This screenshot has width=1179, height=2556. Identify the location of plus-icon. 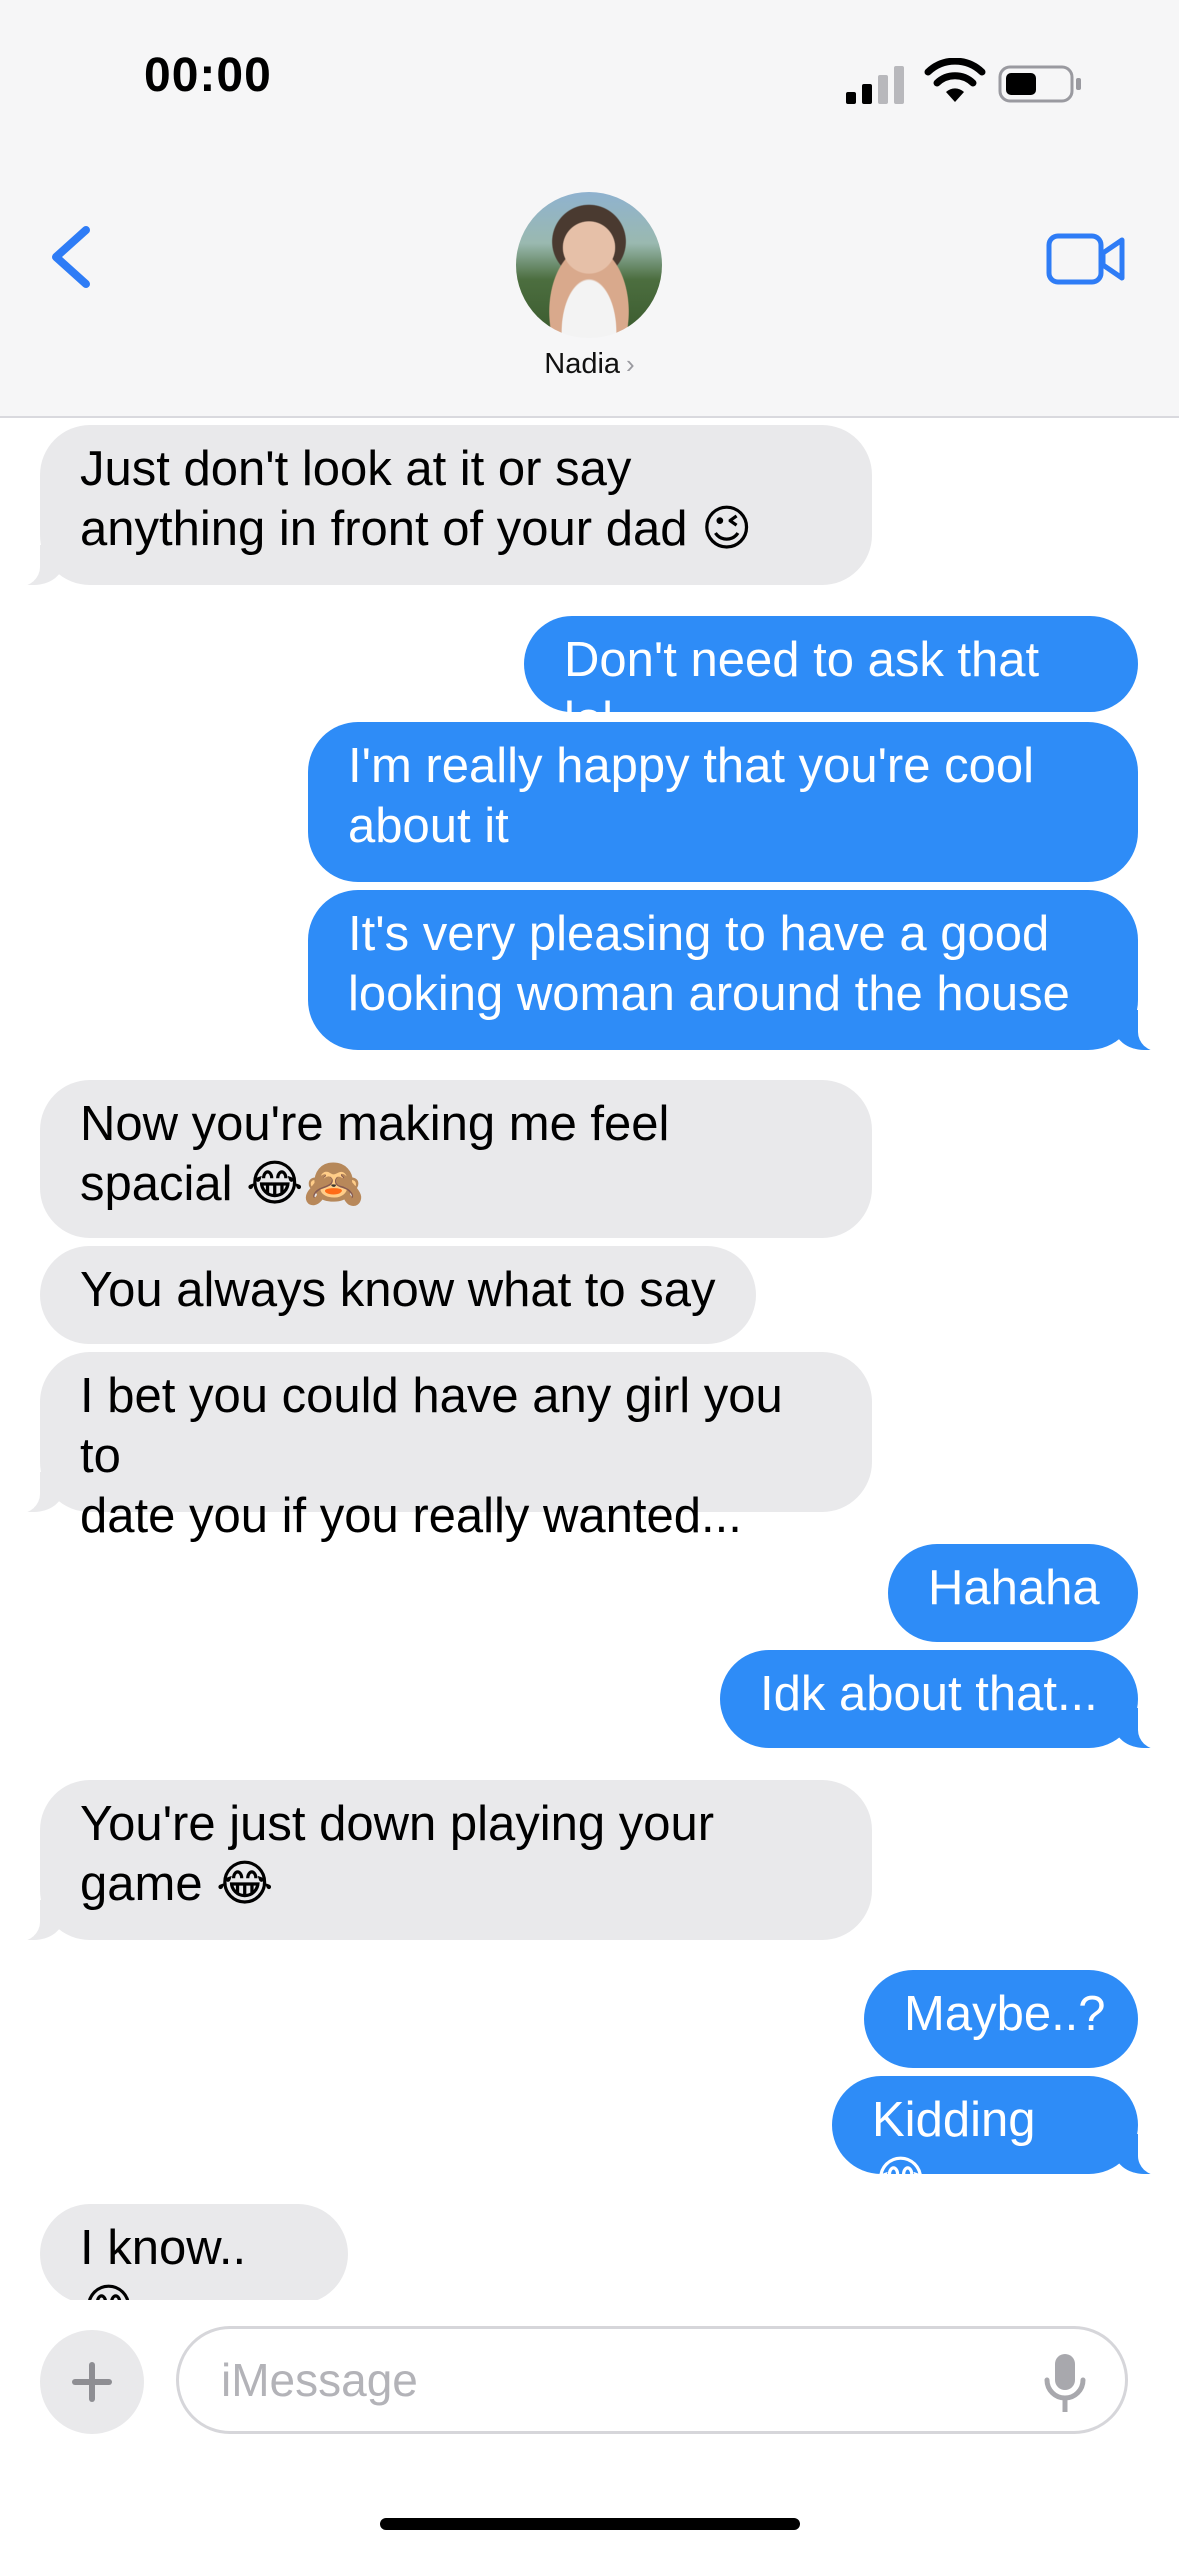
(92, 2382).